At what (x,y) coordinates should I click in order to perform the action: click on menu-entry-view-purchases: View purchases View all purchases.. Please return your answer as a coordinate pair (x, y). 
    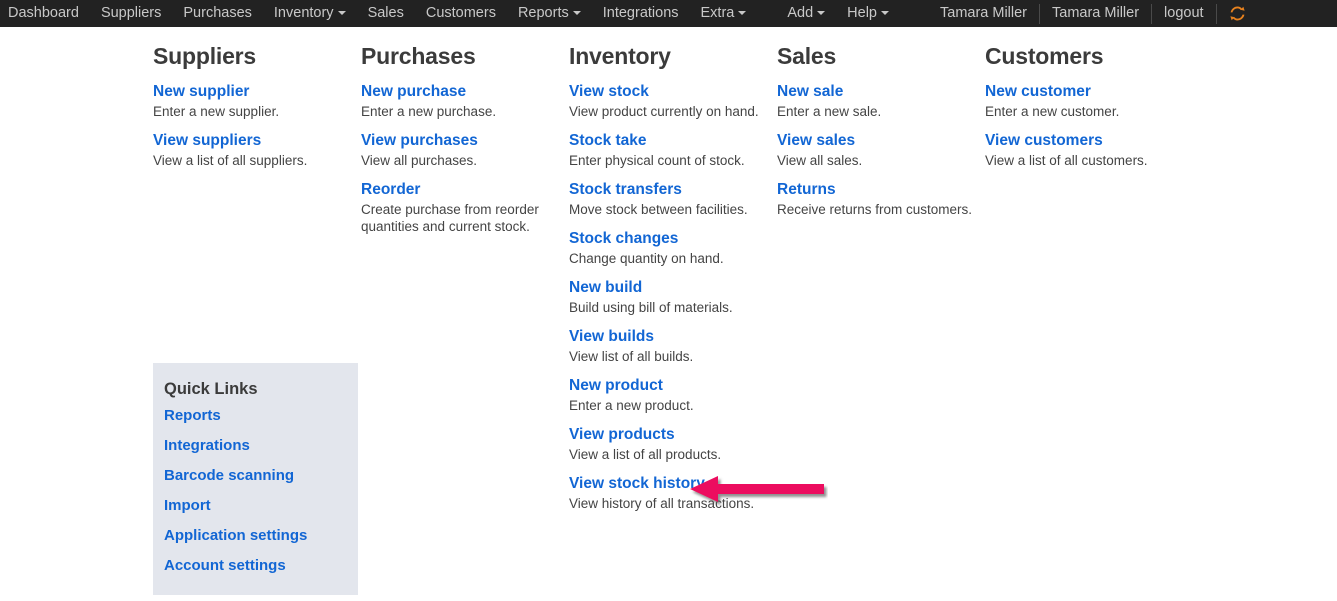
    Looking at the image, I should click on (459, 150).